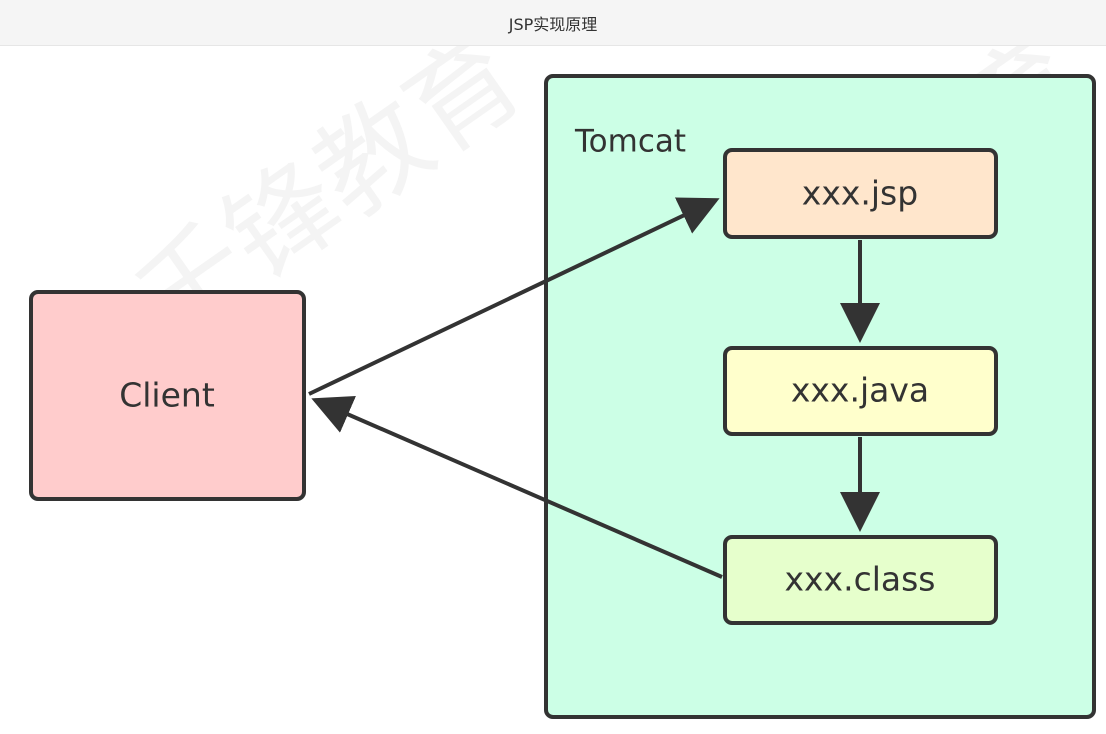  Describe the element at coordinates (167, 395) in the screenshot. I see `client-label: Client` at that location.